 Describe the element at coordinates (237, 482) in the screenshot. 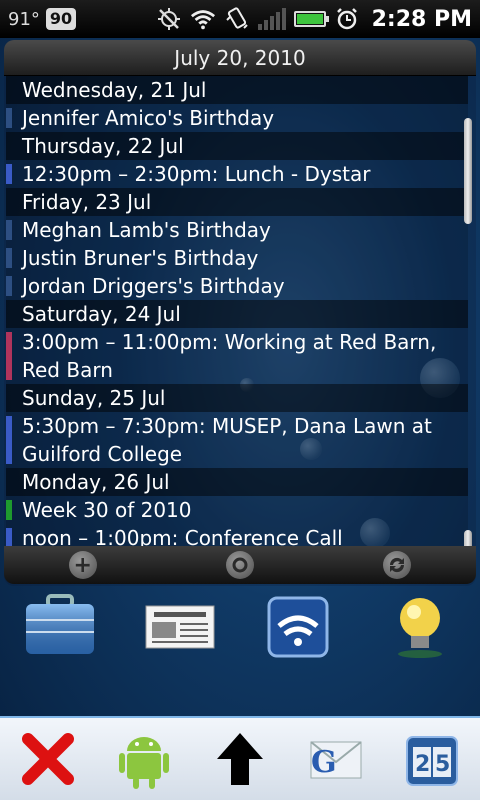

I see `agenda-day-header: Monday, 26 Jul` at that location.